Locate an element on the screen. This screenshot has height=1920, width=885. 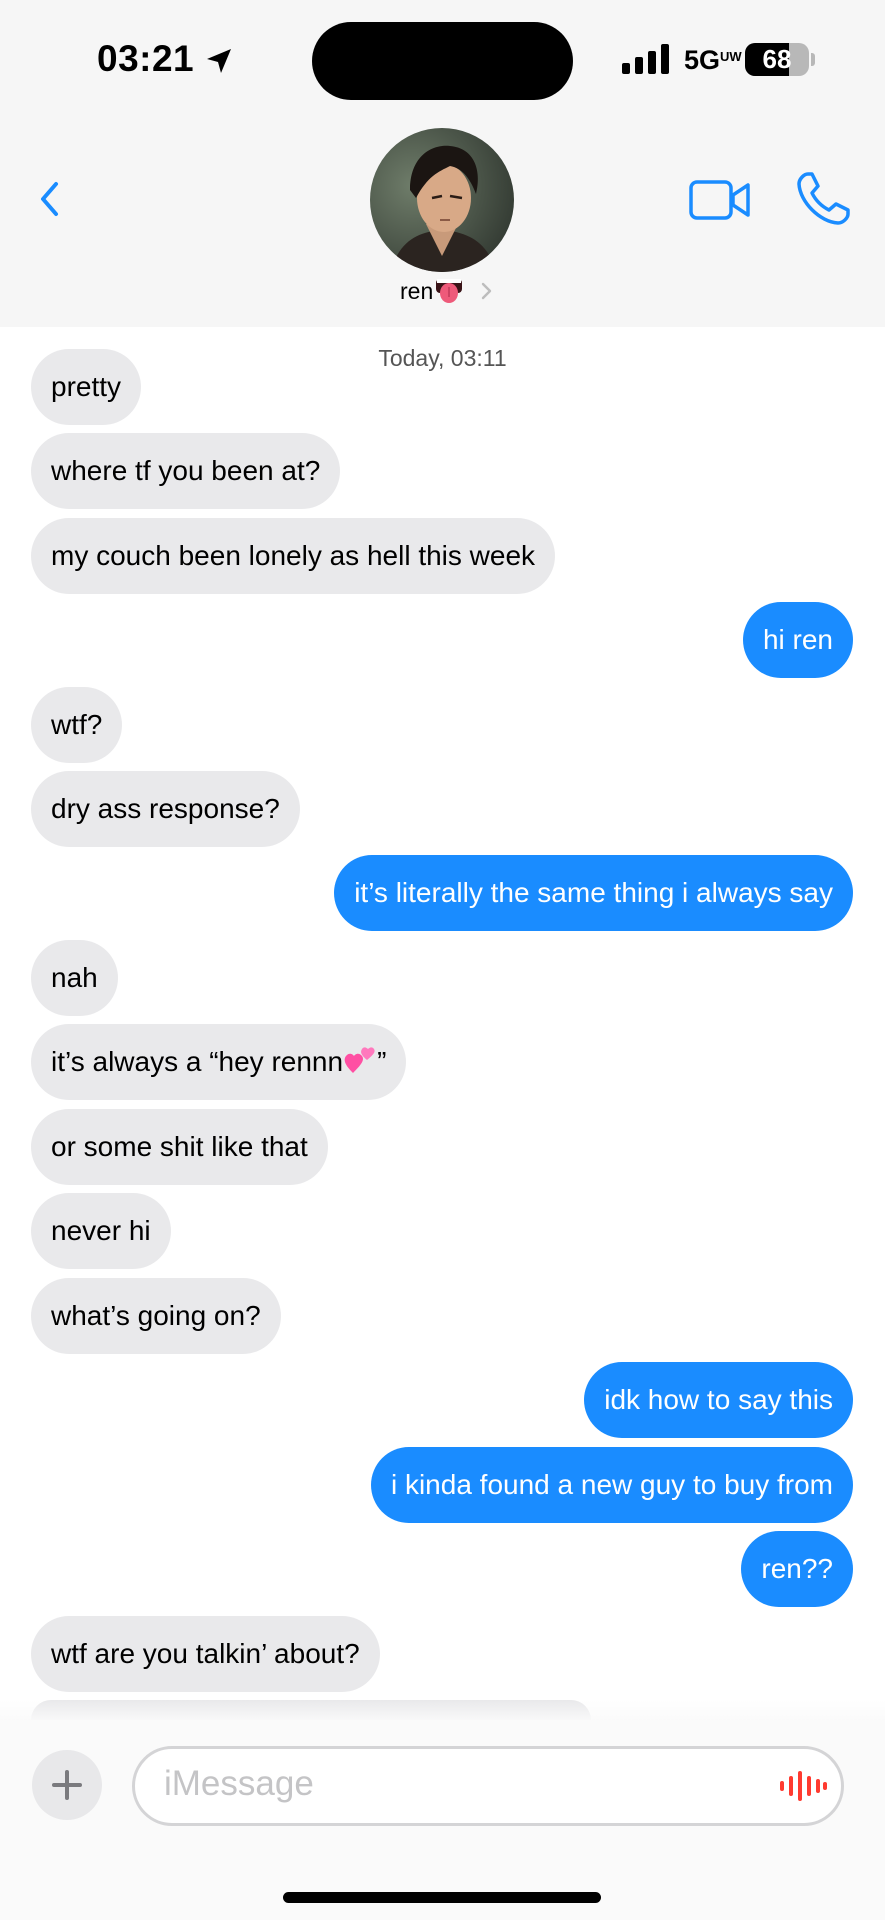
waveform-icon is located at coordinates (803, 1786).